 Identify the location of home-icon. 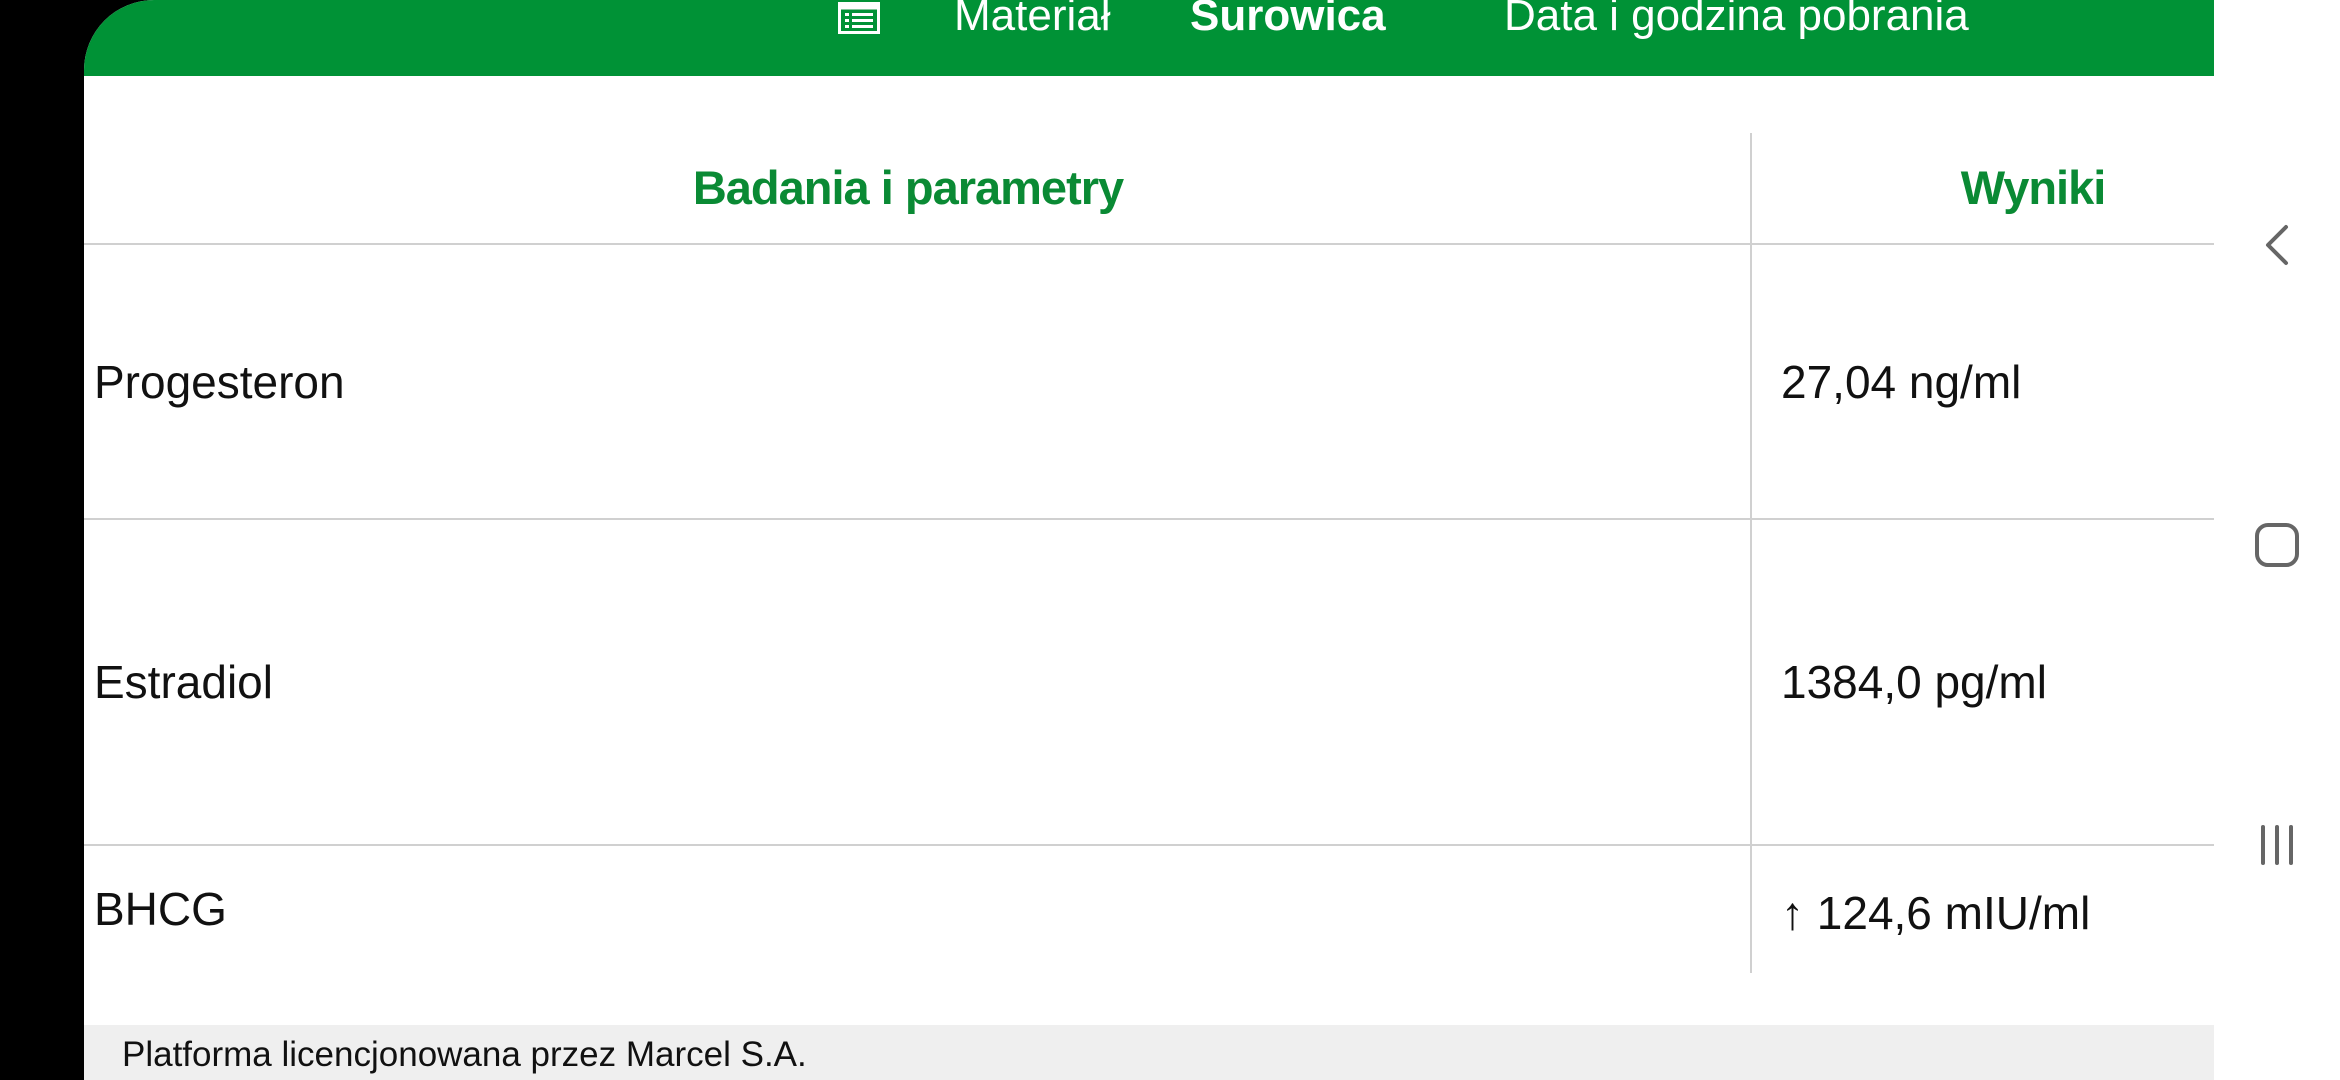
(2277, 545).